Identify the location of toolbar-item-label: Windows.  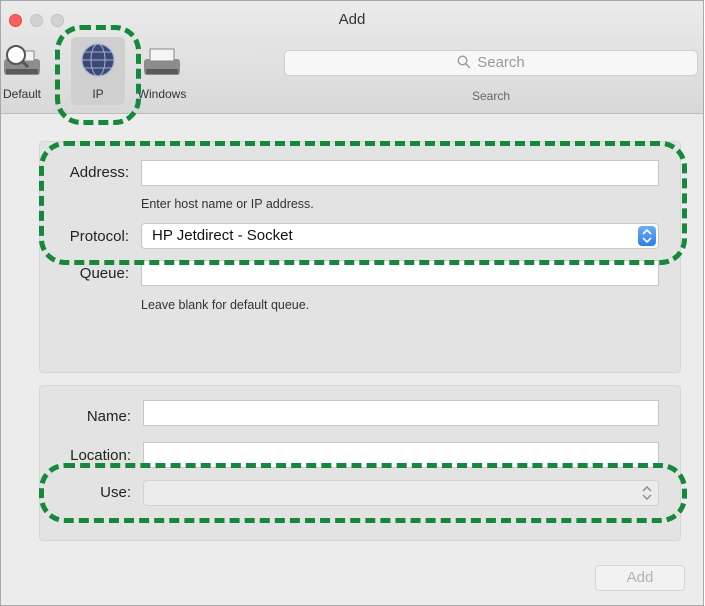
(162, 94).